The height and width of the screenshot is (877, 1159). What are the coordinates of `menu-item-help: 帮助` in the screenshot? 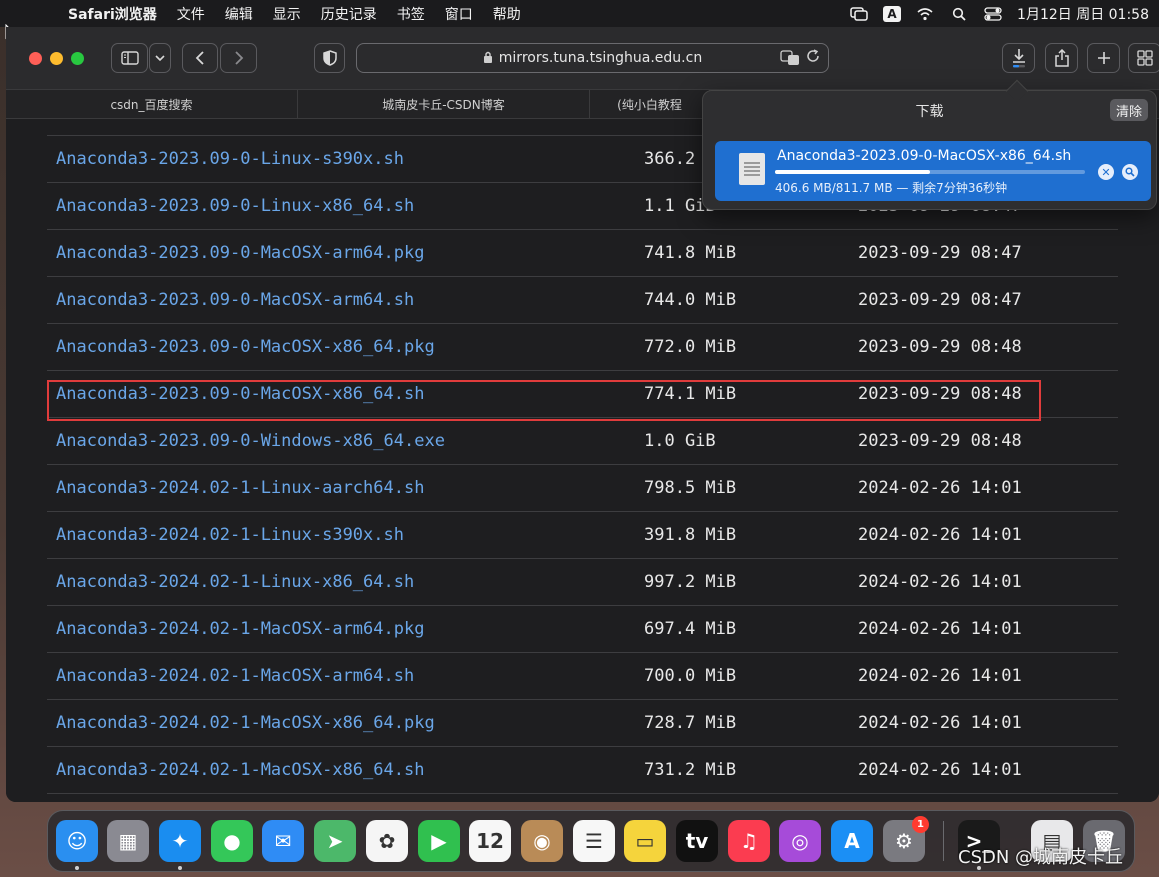 It's located at (507, 14).